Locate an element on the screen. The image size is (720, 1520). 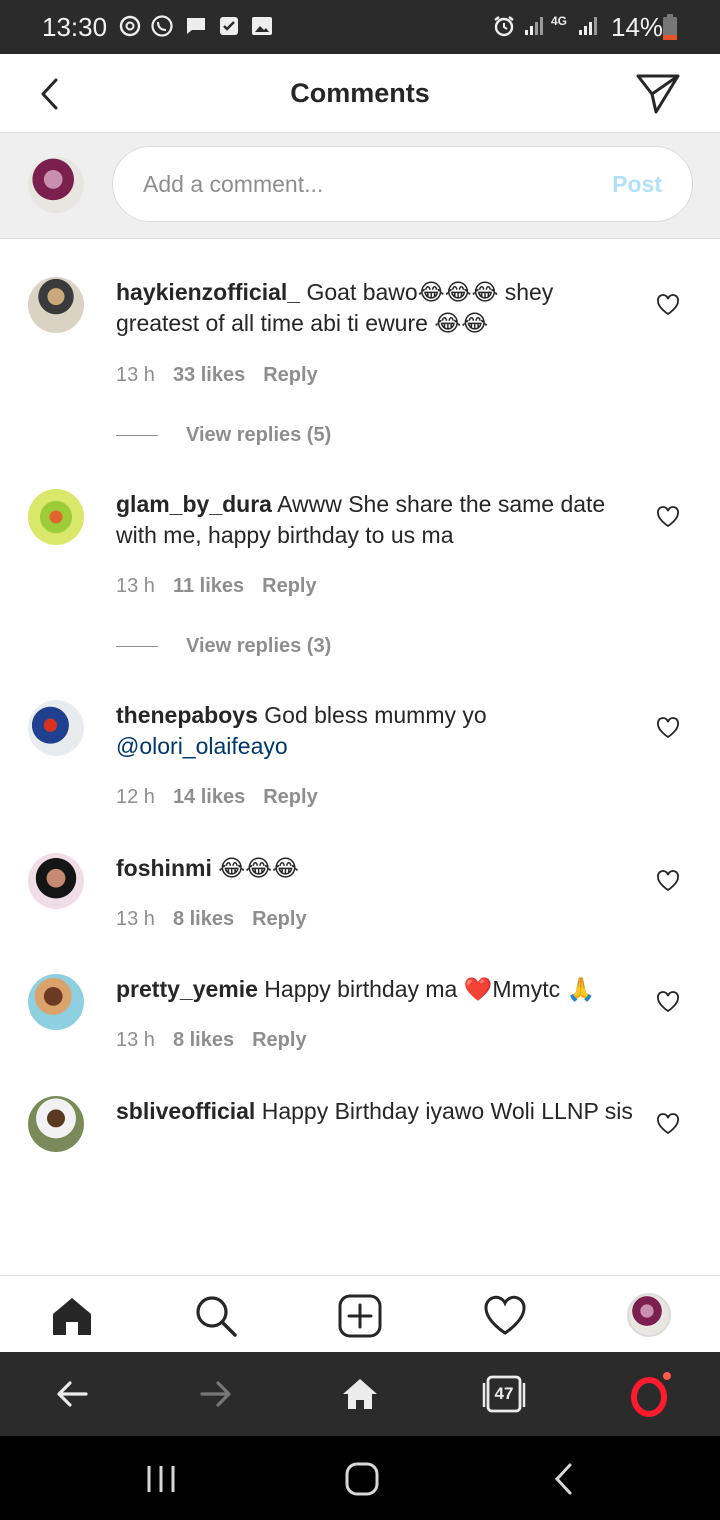
page-title: Comments is located at coordinates (360, 93).